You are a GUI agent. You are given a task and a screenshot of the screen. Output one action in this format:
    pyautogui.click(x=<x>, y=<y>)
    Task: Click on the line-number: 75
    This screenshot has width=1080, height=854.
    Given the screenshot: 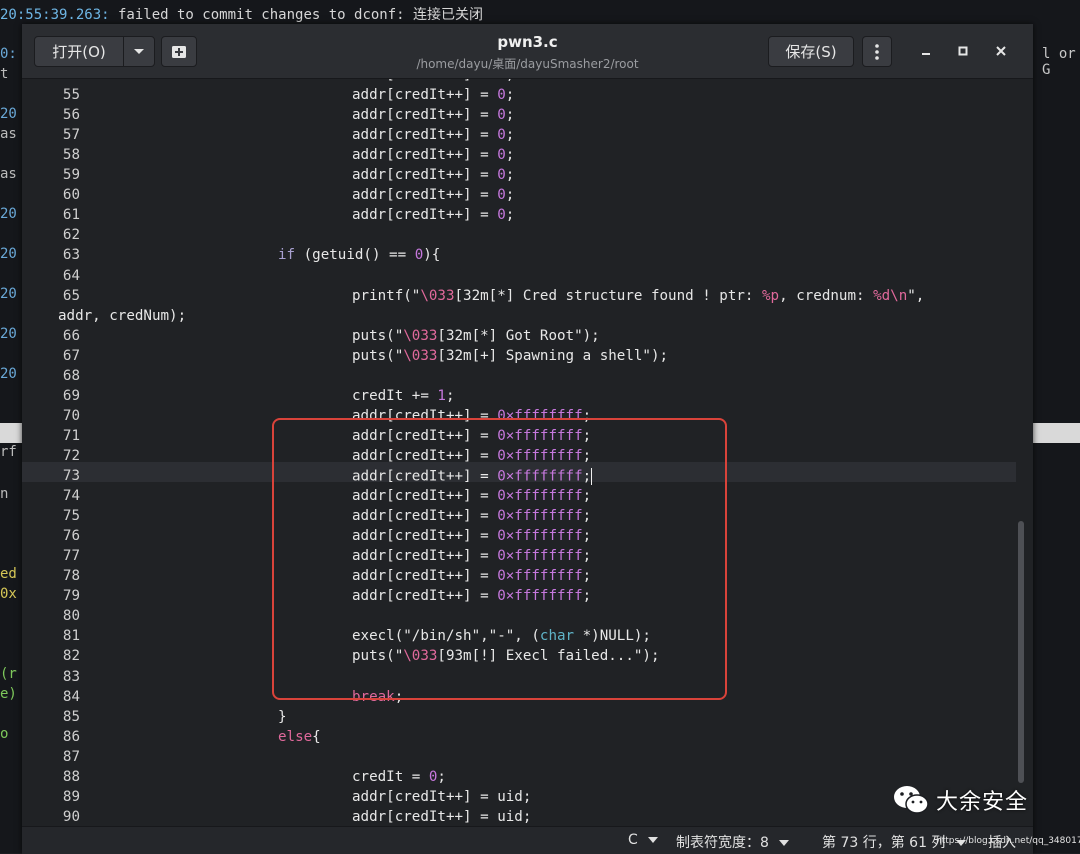 What is the action you would take?
    pyautogui.click(x=71, y=516)
    